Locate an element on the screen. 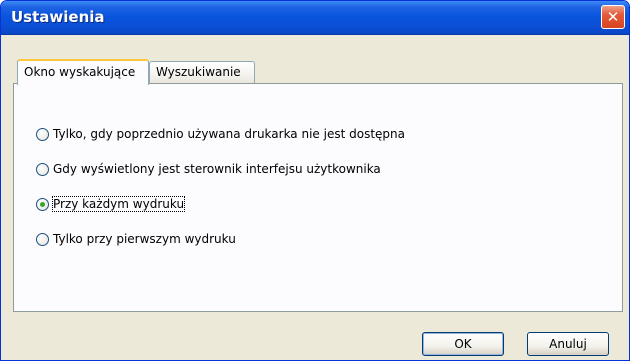 Image resolution: width=630 pixels, height=361 pixels. ok-label: OK is located at coordinates (463, 344).